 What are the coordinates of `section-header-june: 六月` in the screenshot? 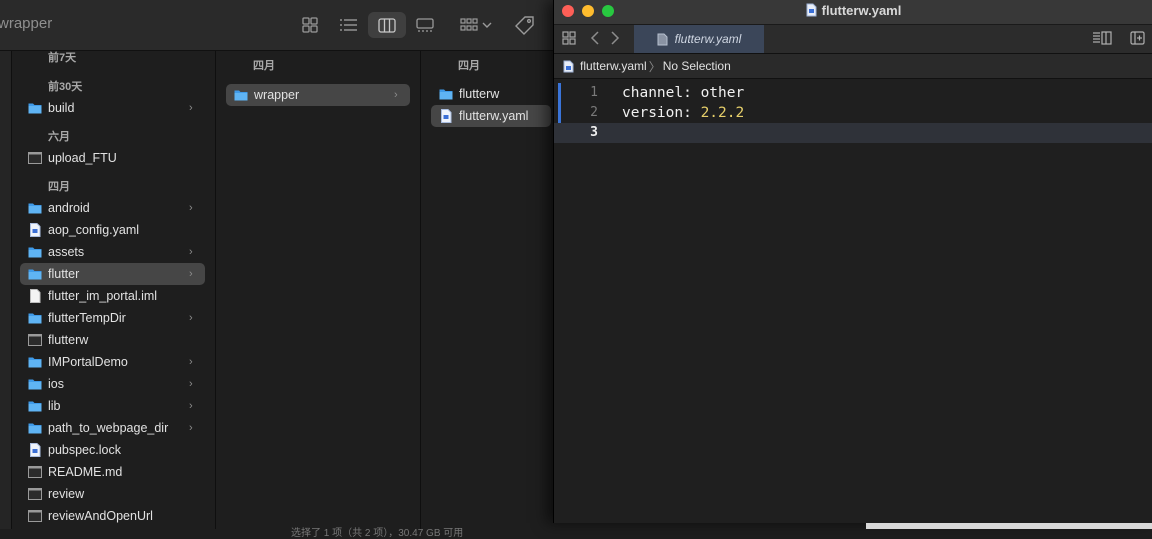 It's located at (59, 137).